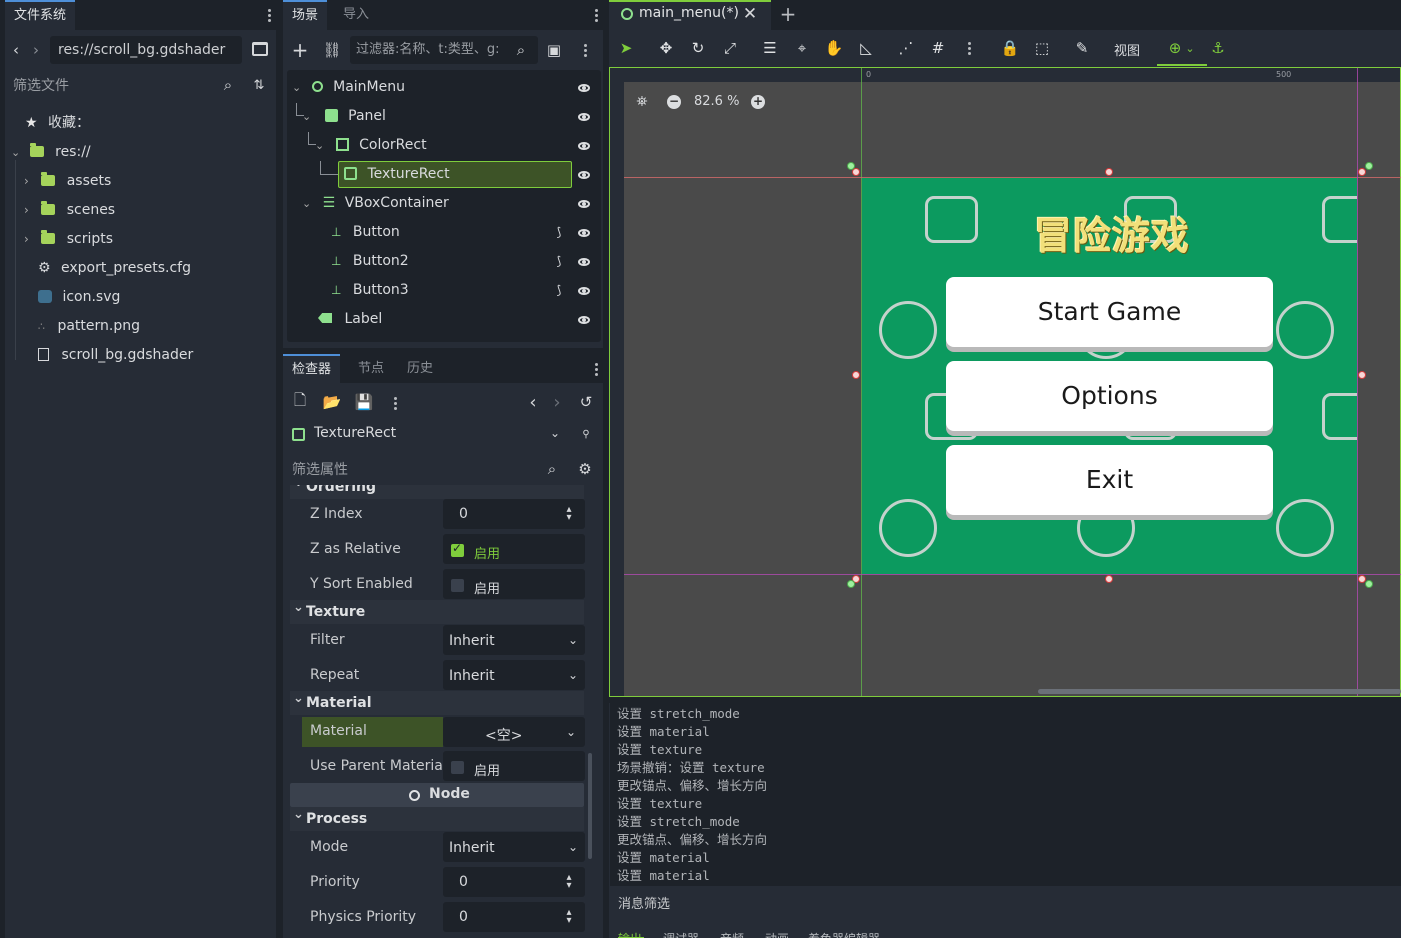 This screenshot has height=938, width=1401. Describe the element at coordinates (1218, 48) in the screenshot. I see `anchor-icon: ⚓` at that location.